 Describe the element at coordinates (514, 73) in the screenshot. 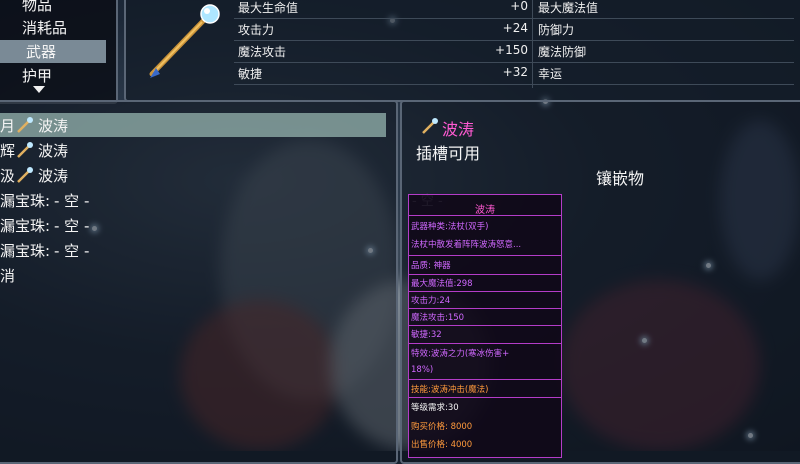

I see `stat-row-agility: 敏捷 +32 幸运` at that location.